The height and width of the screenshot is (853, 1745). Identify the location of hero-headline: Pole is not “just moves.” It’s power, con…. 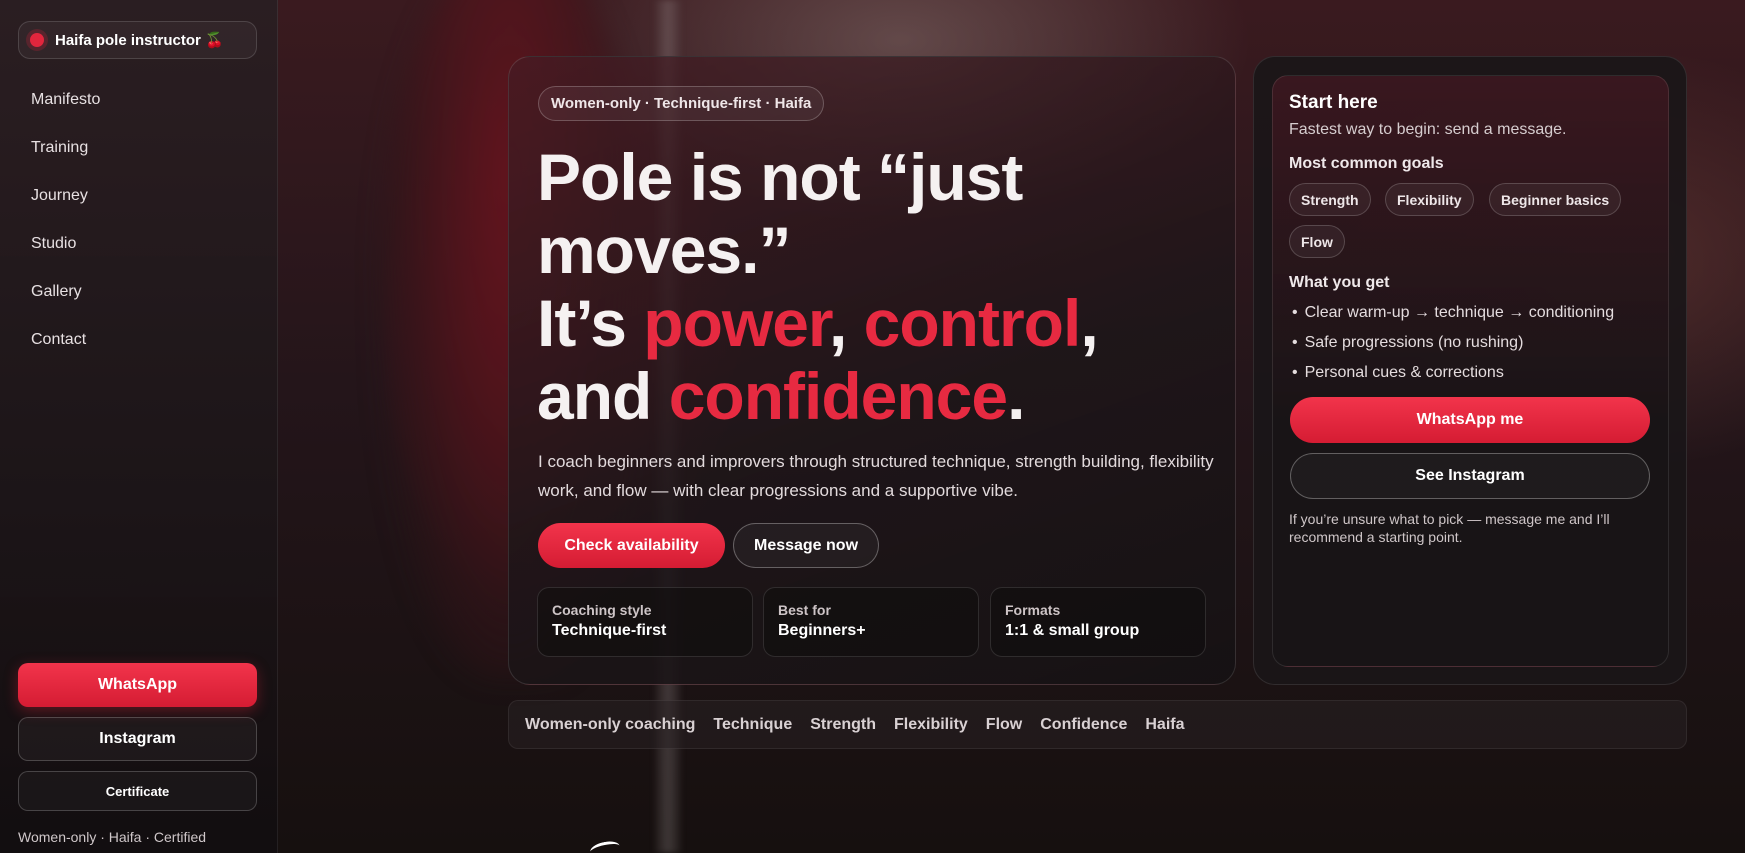
(882, 287).